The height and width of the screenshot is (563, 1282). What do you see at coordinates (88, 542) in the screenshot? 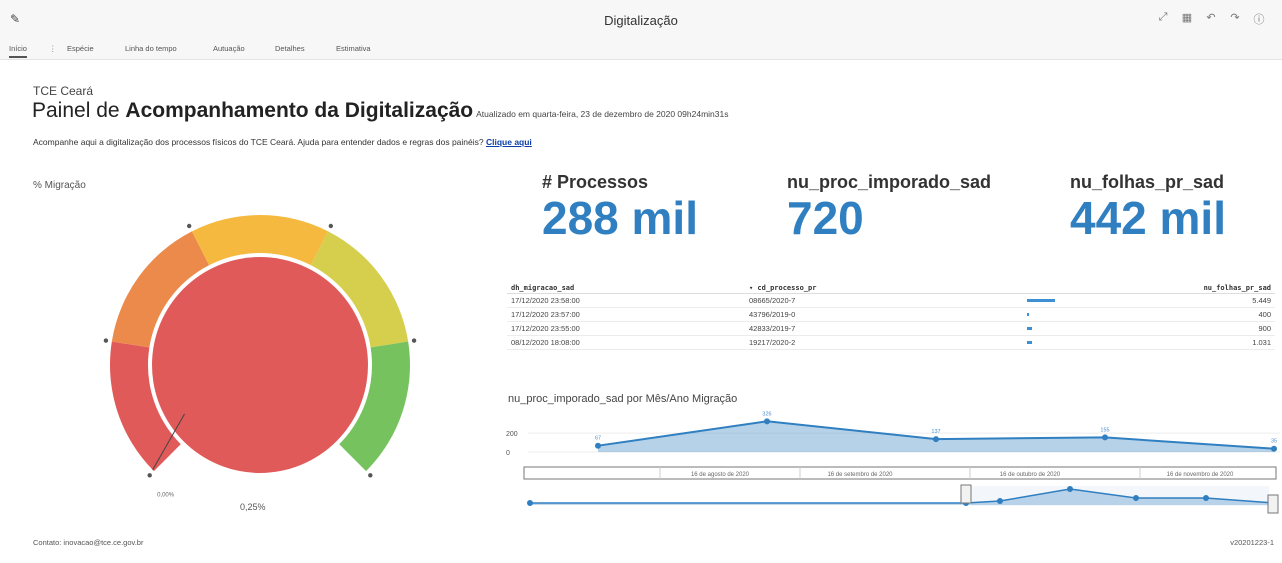
I see `footer-contact: Contato: inovacao@tce.ce.gov.br` at bounding box center [88, 542].